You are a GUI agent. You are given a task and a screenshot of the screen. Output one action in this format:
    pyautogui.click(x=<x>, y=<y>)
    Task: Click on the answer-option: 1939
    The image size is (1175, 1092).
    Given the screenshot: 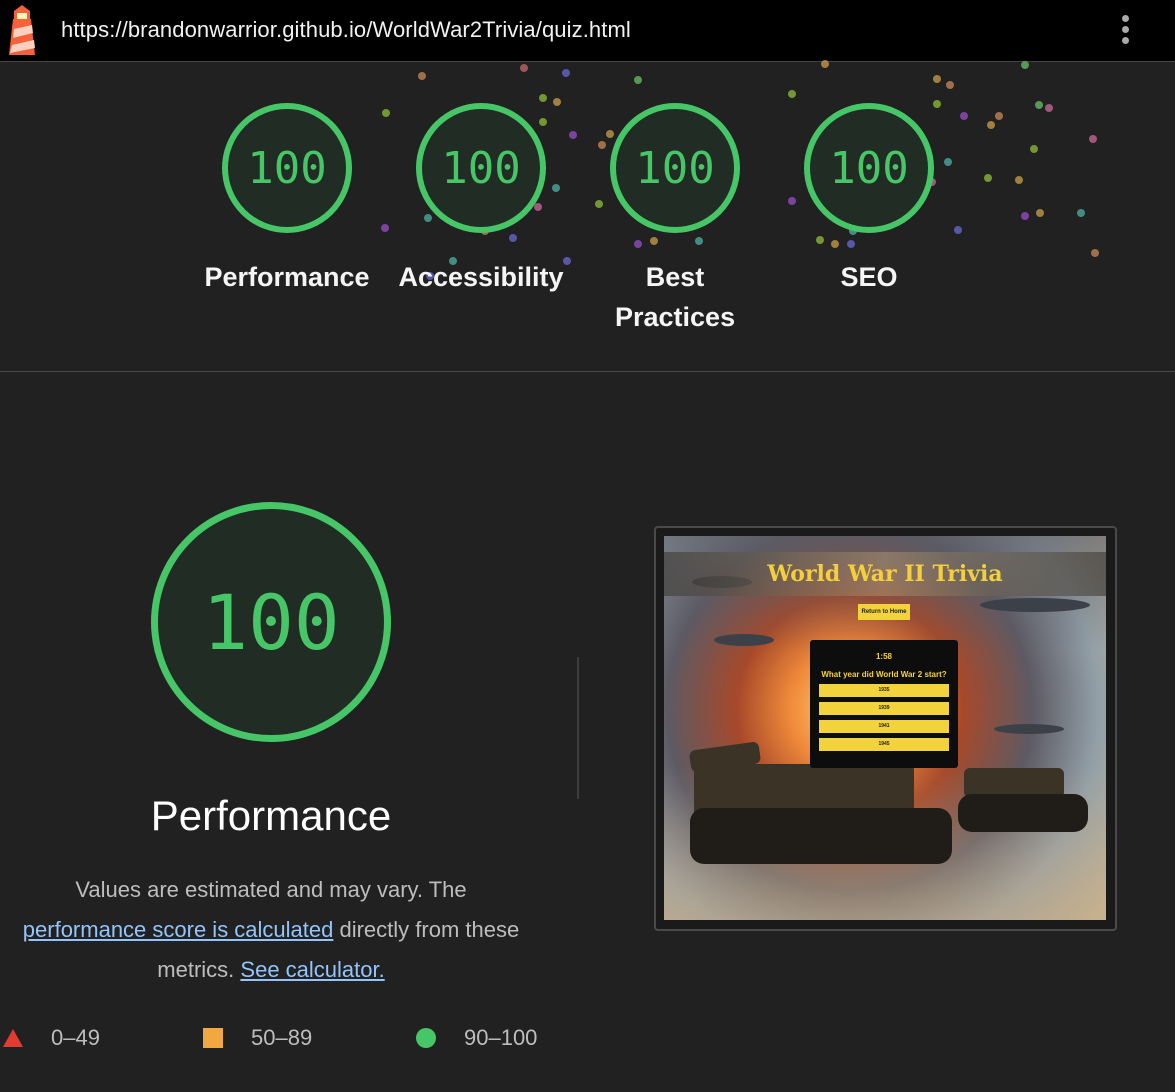 What is the action you would take?
    pyautogui.click(x=884, y=708)
    